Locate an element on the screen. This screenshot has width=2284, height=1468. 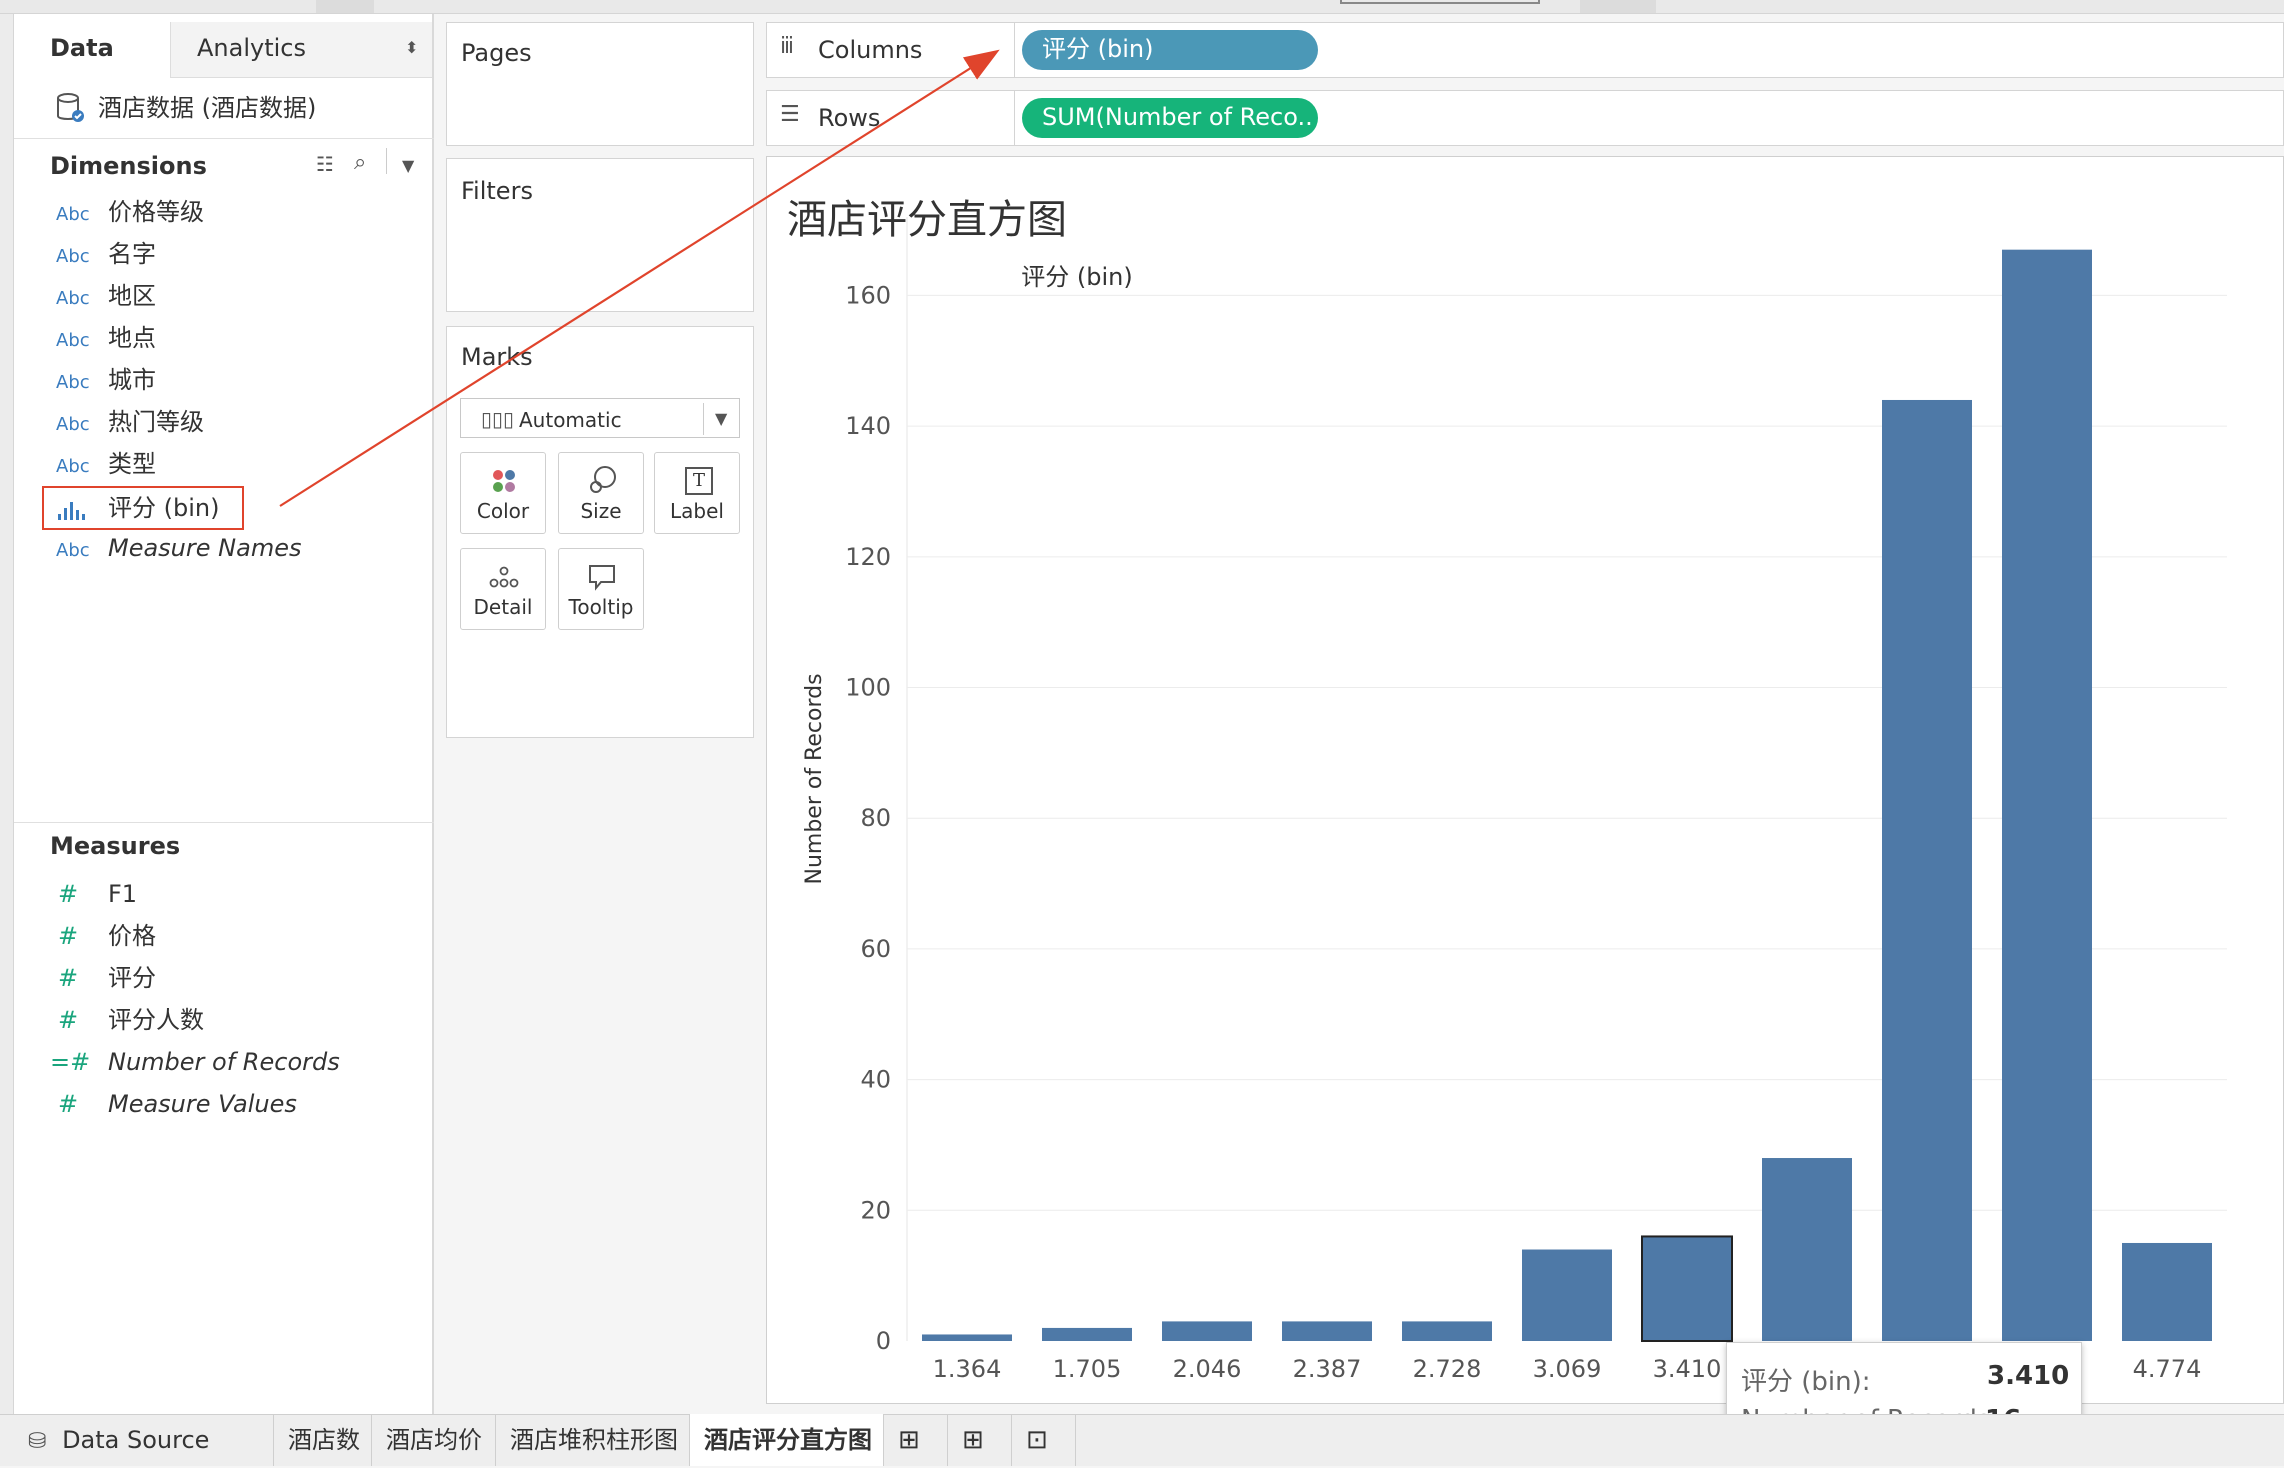
dimension-label: 地区 is located at coordinates (132, 296).